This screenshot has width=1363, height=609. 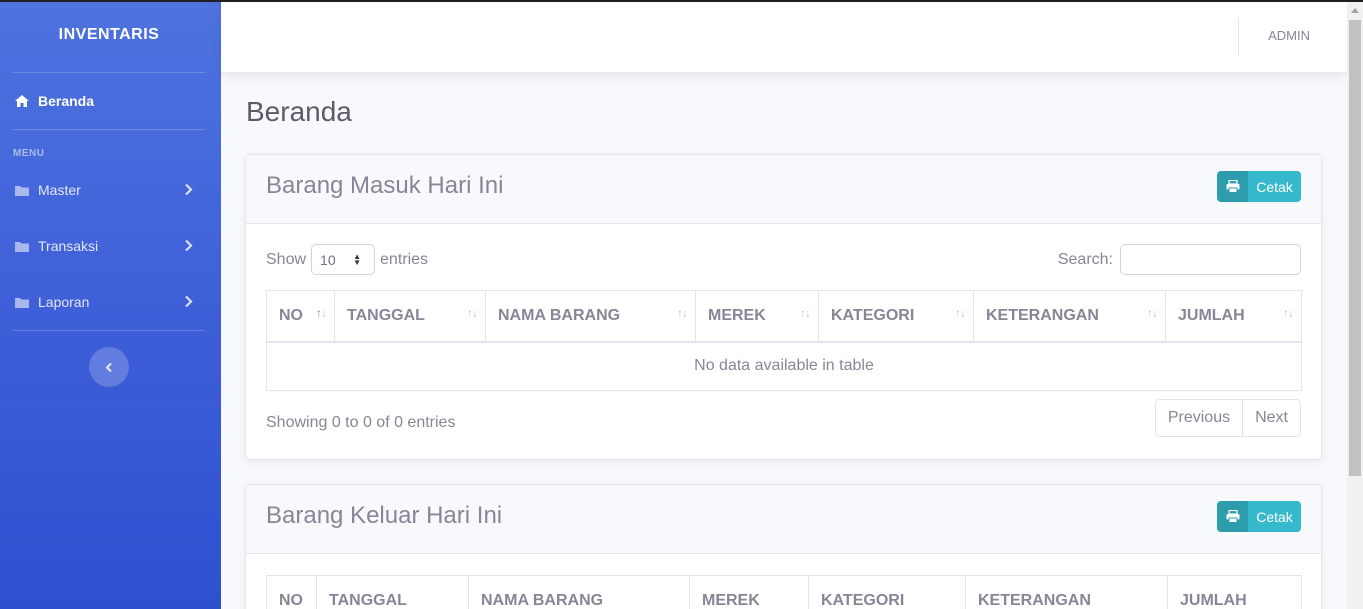 I want to click on scroll-thumb, so click(x=1355, y=248).